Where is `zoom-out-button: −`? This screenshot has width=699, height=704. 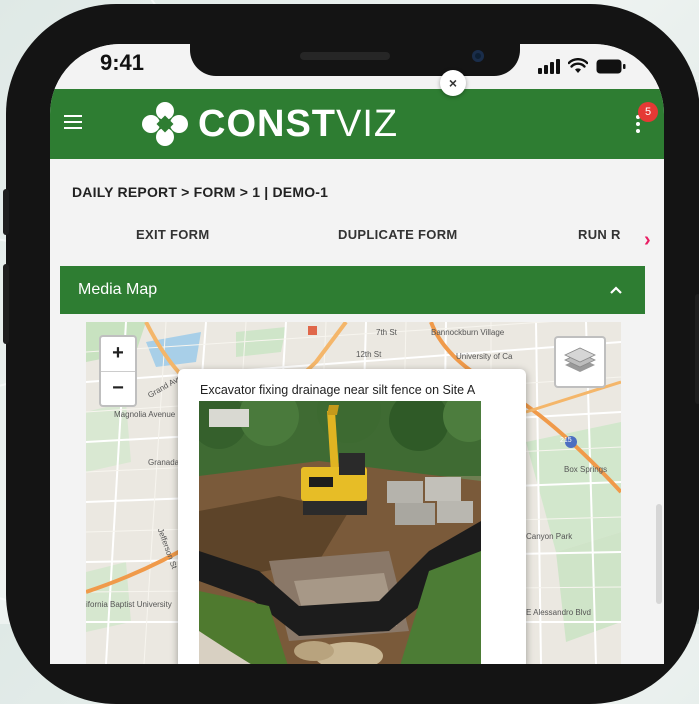
zoom-out-button: − is located at coordinates (118, 389).